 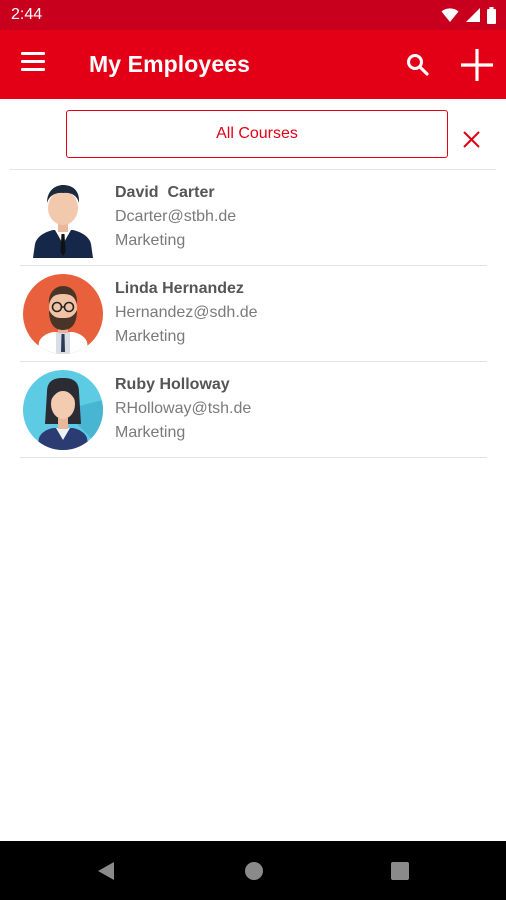 I want to click on recents-icon, so click(x=400, y=871).